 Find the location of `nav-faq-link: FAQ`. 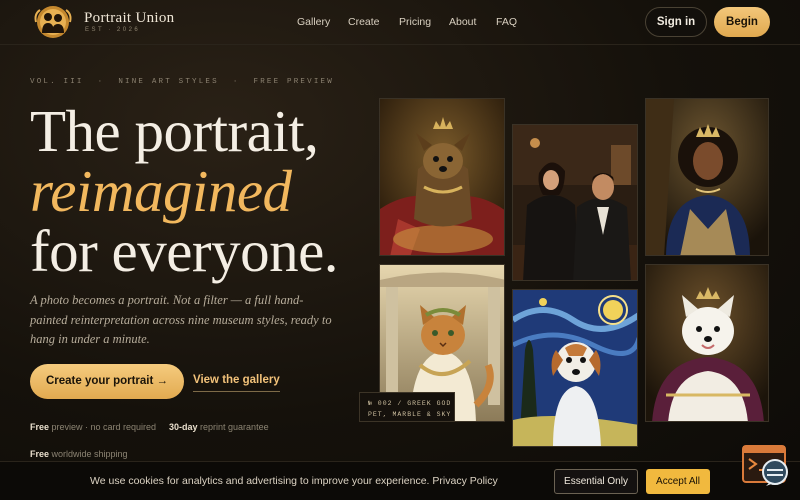

nav-faq-link: FAQ is located at coordinates (506, 22).